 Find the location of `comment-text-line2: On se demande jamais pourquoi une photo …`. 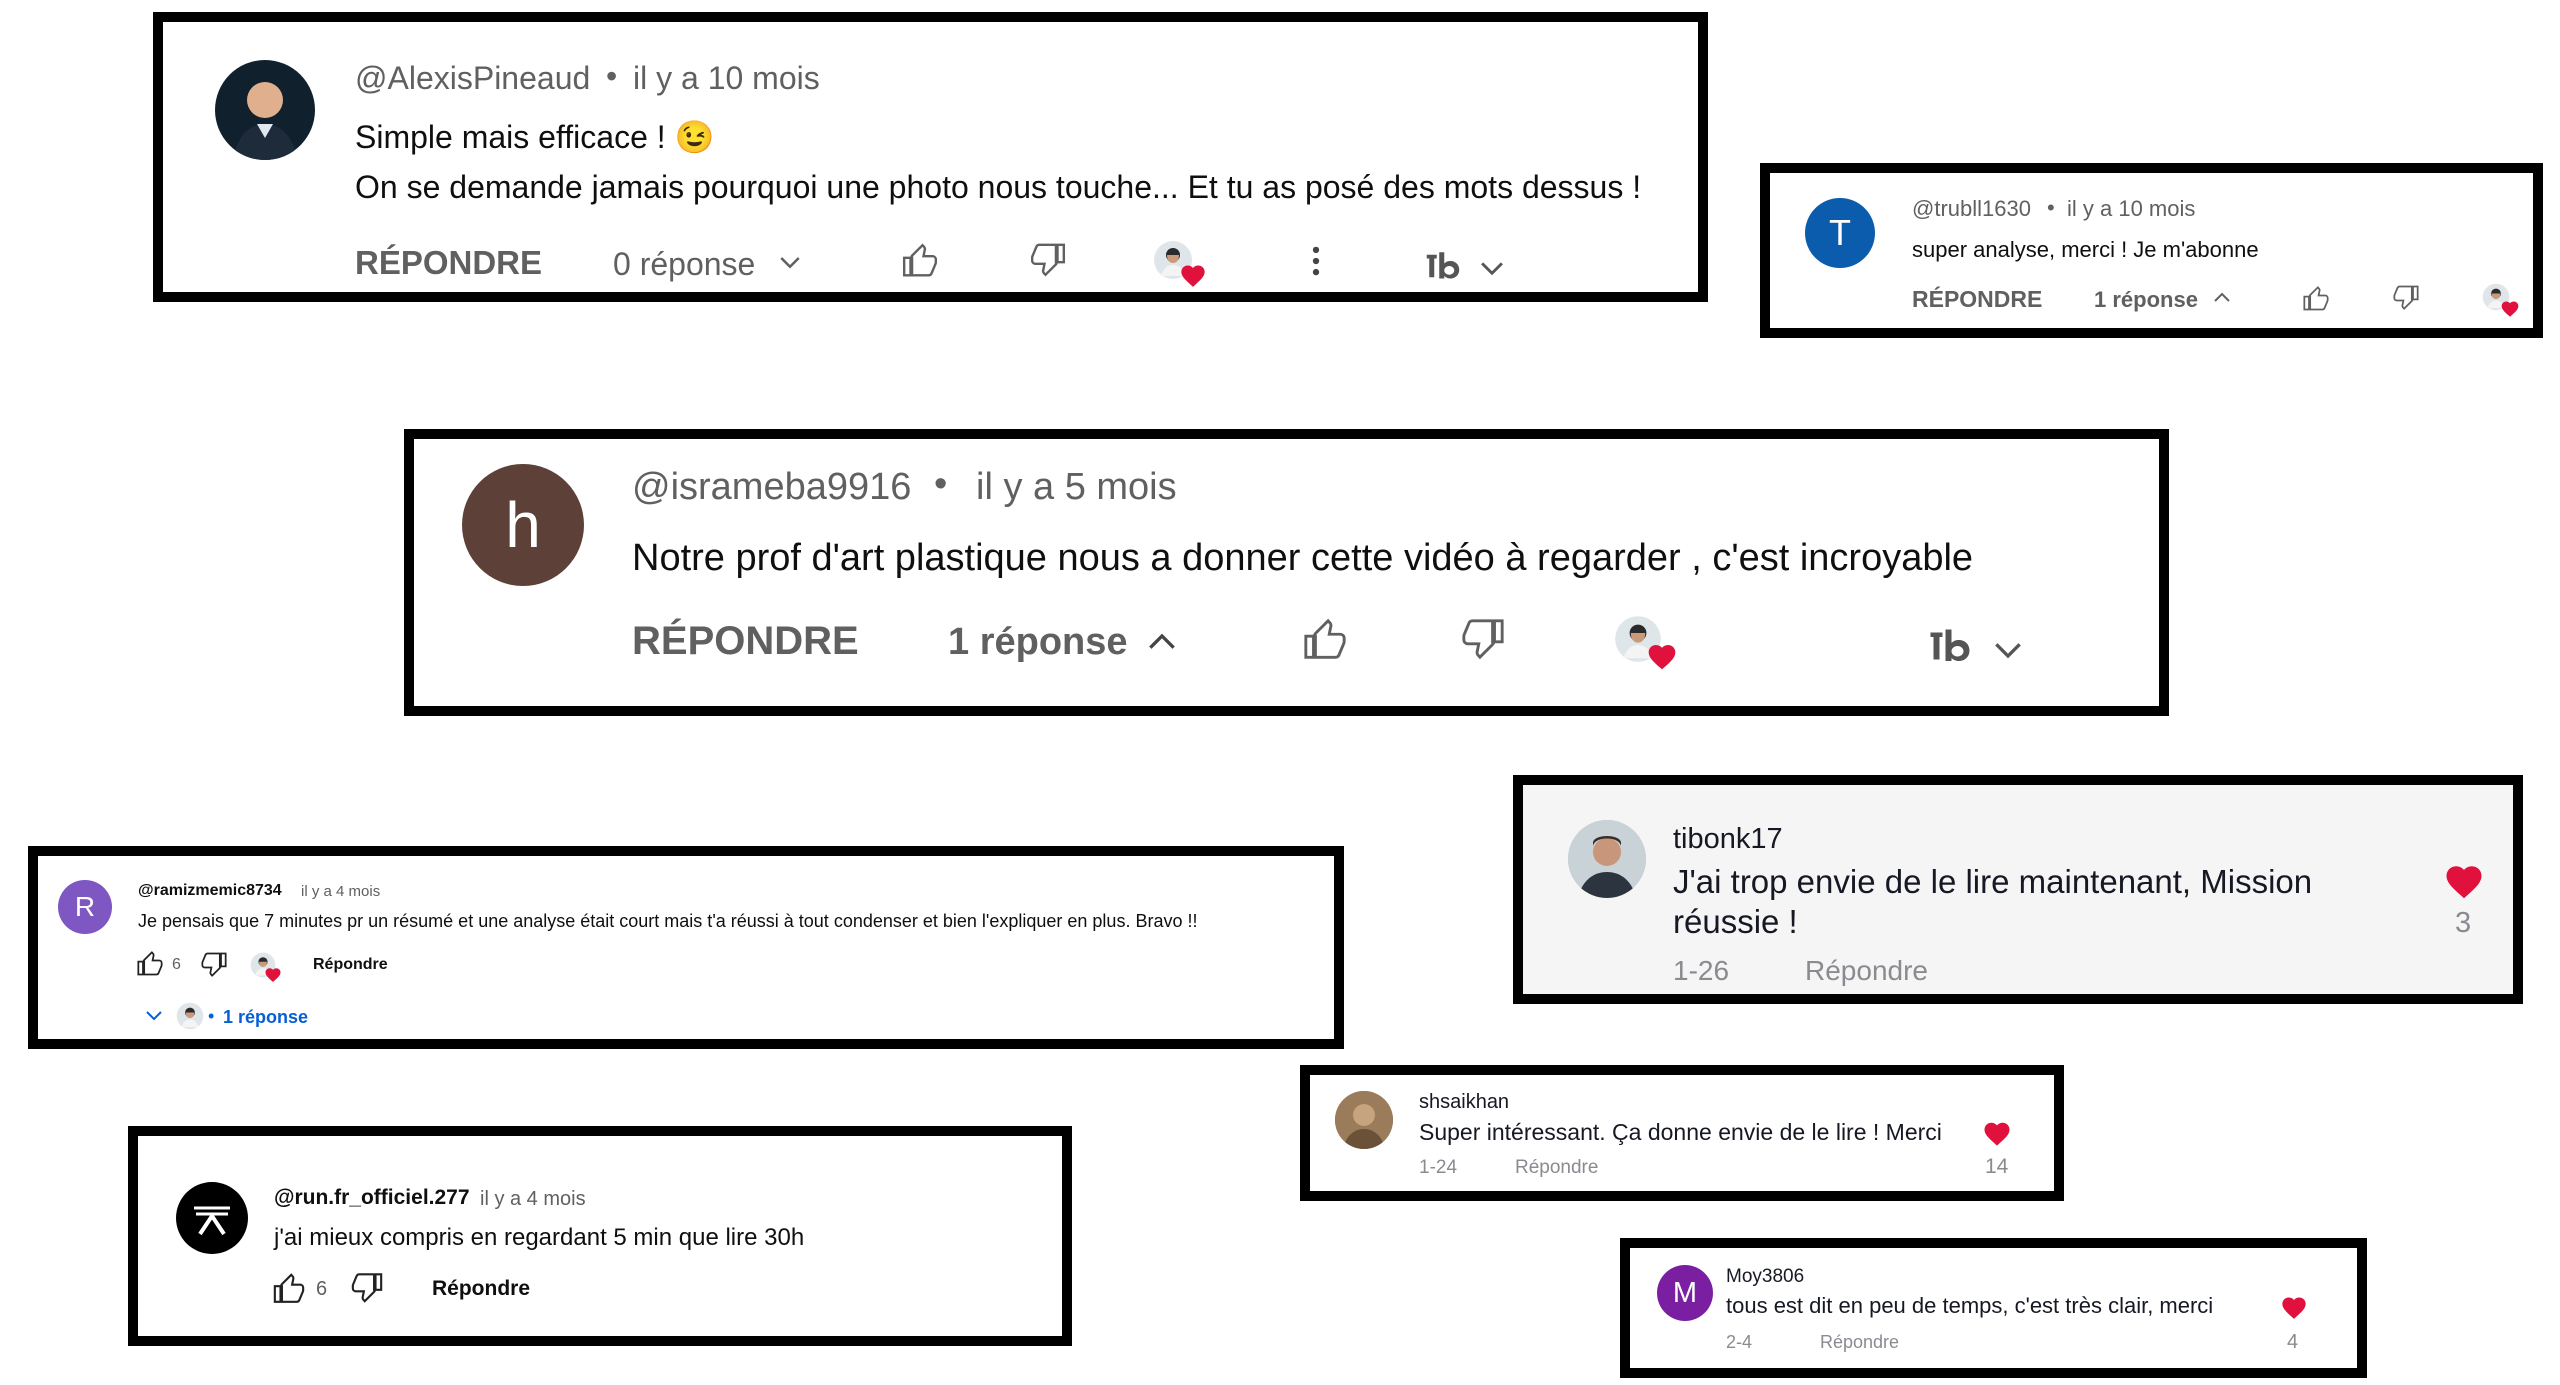

comment-text-line2: On se demande jamais pourquoi une photo … is located at coordinates (998, 187).